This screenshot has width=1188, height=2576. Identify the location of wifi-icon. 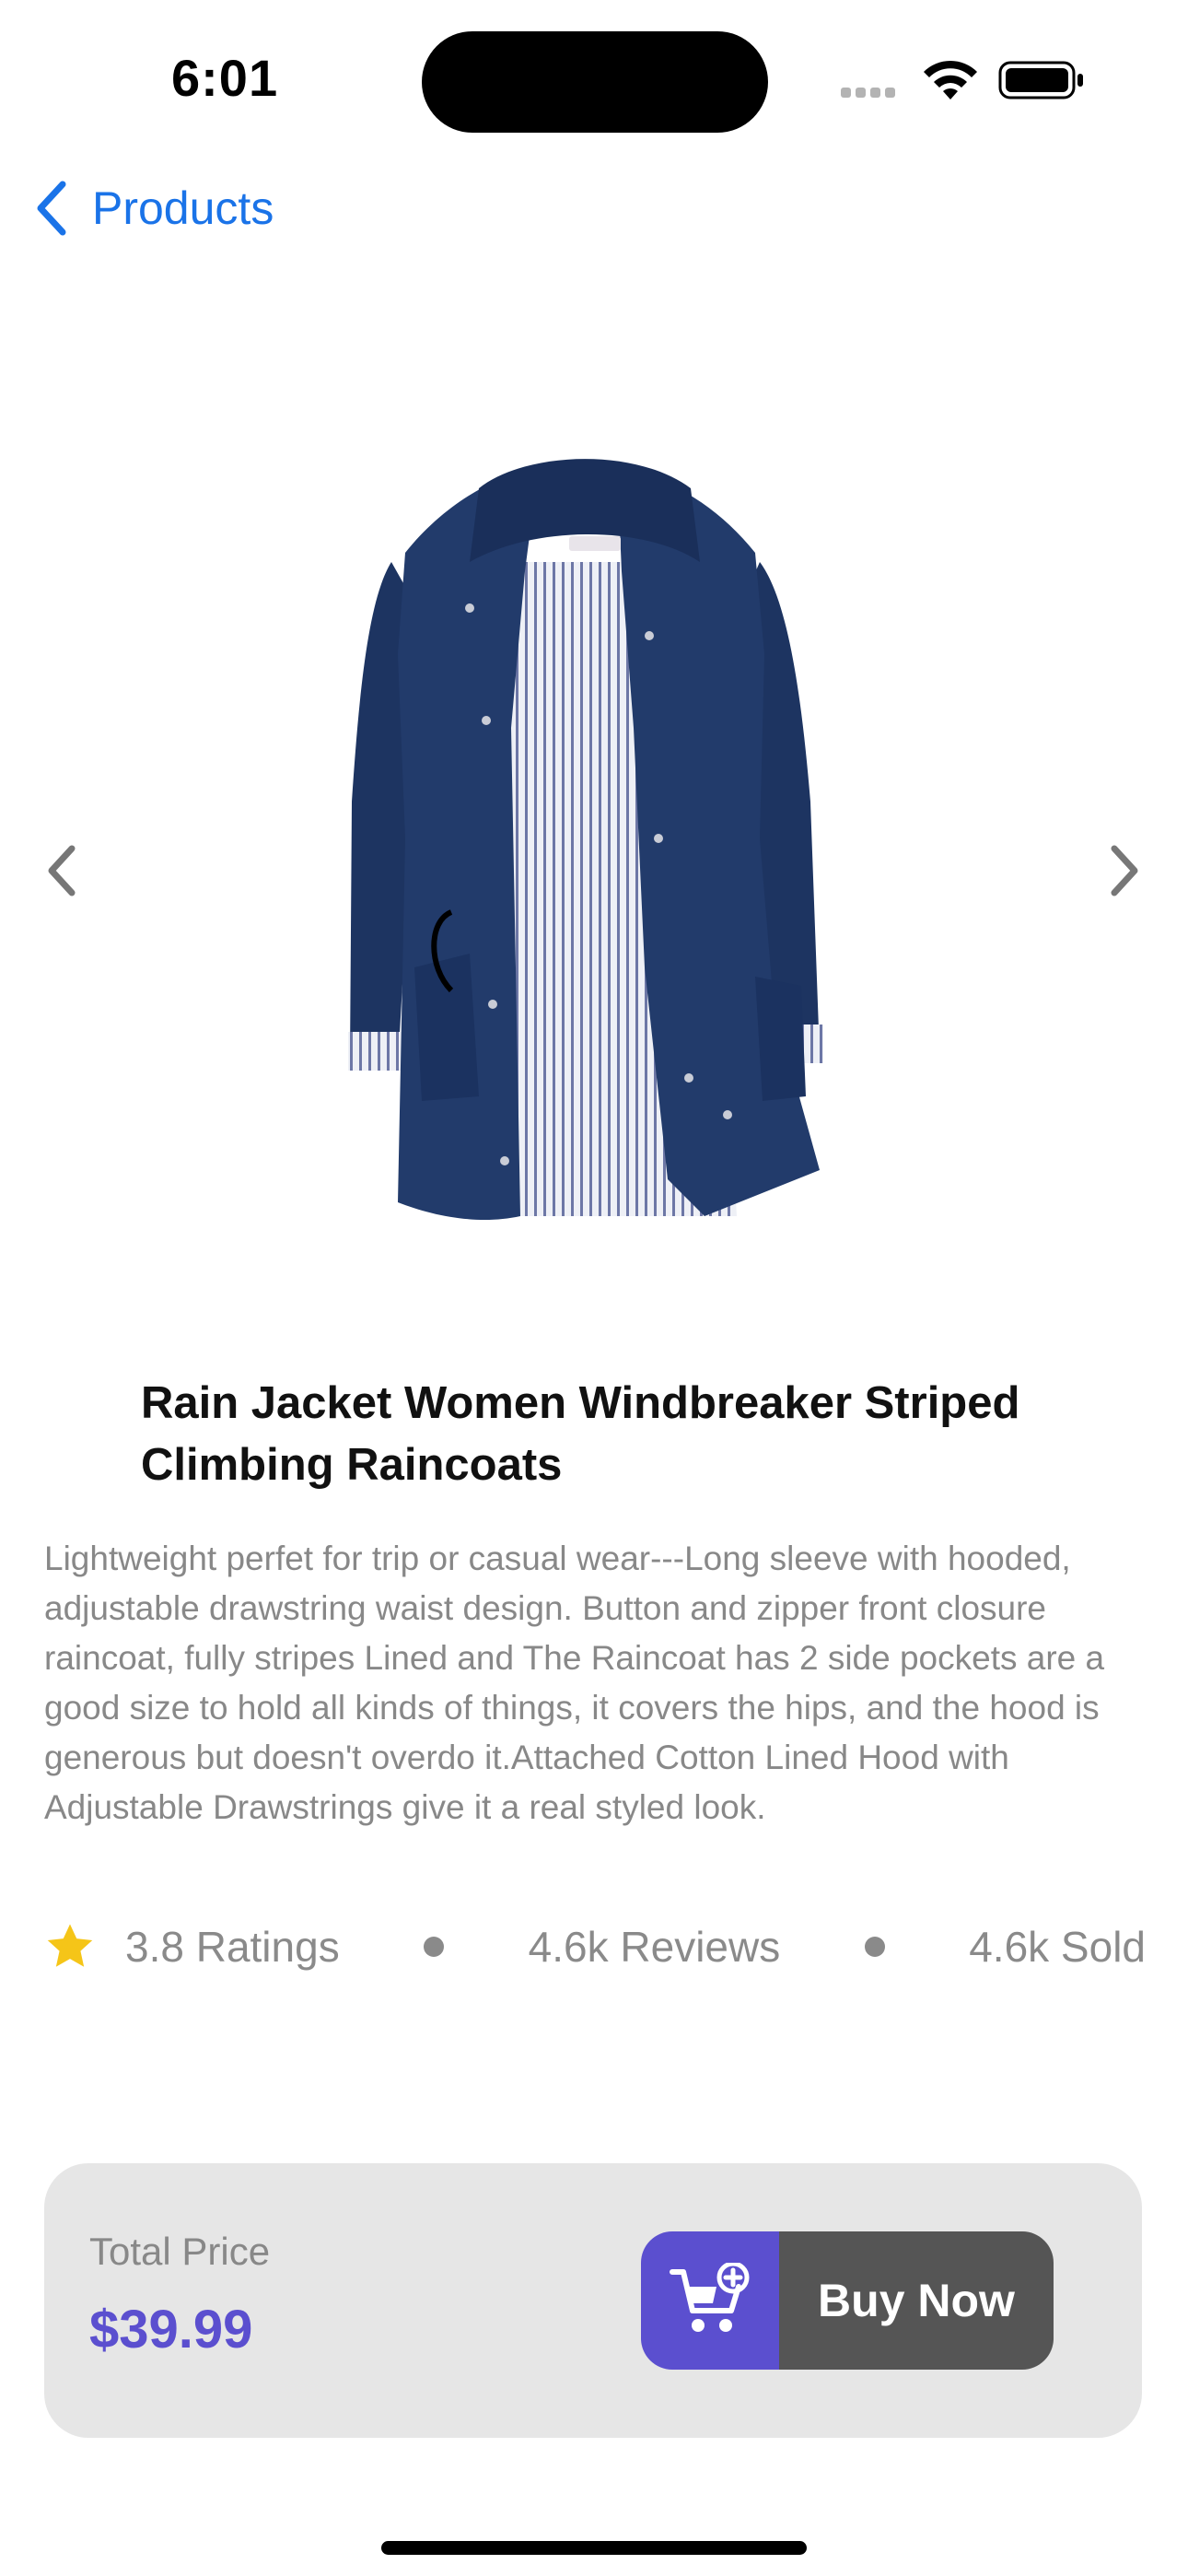
(951, 80).